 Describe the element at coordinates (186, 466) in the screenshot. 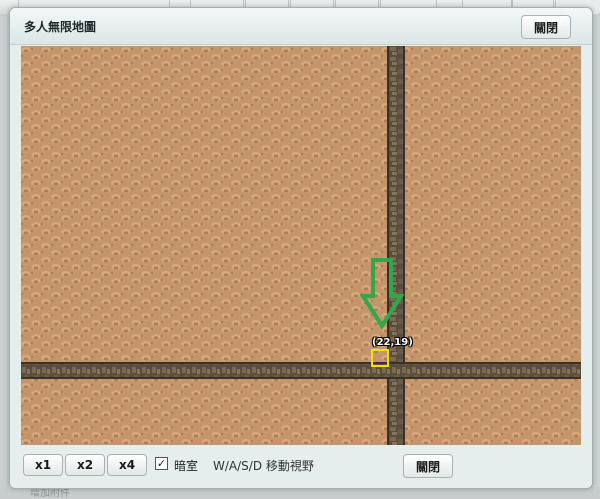

I see `darkroom-label: 暗室` at that location.